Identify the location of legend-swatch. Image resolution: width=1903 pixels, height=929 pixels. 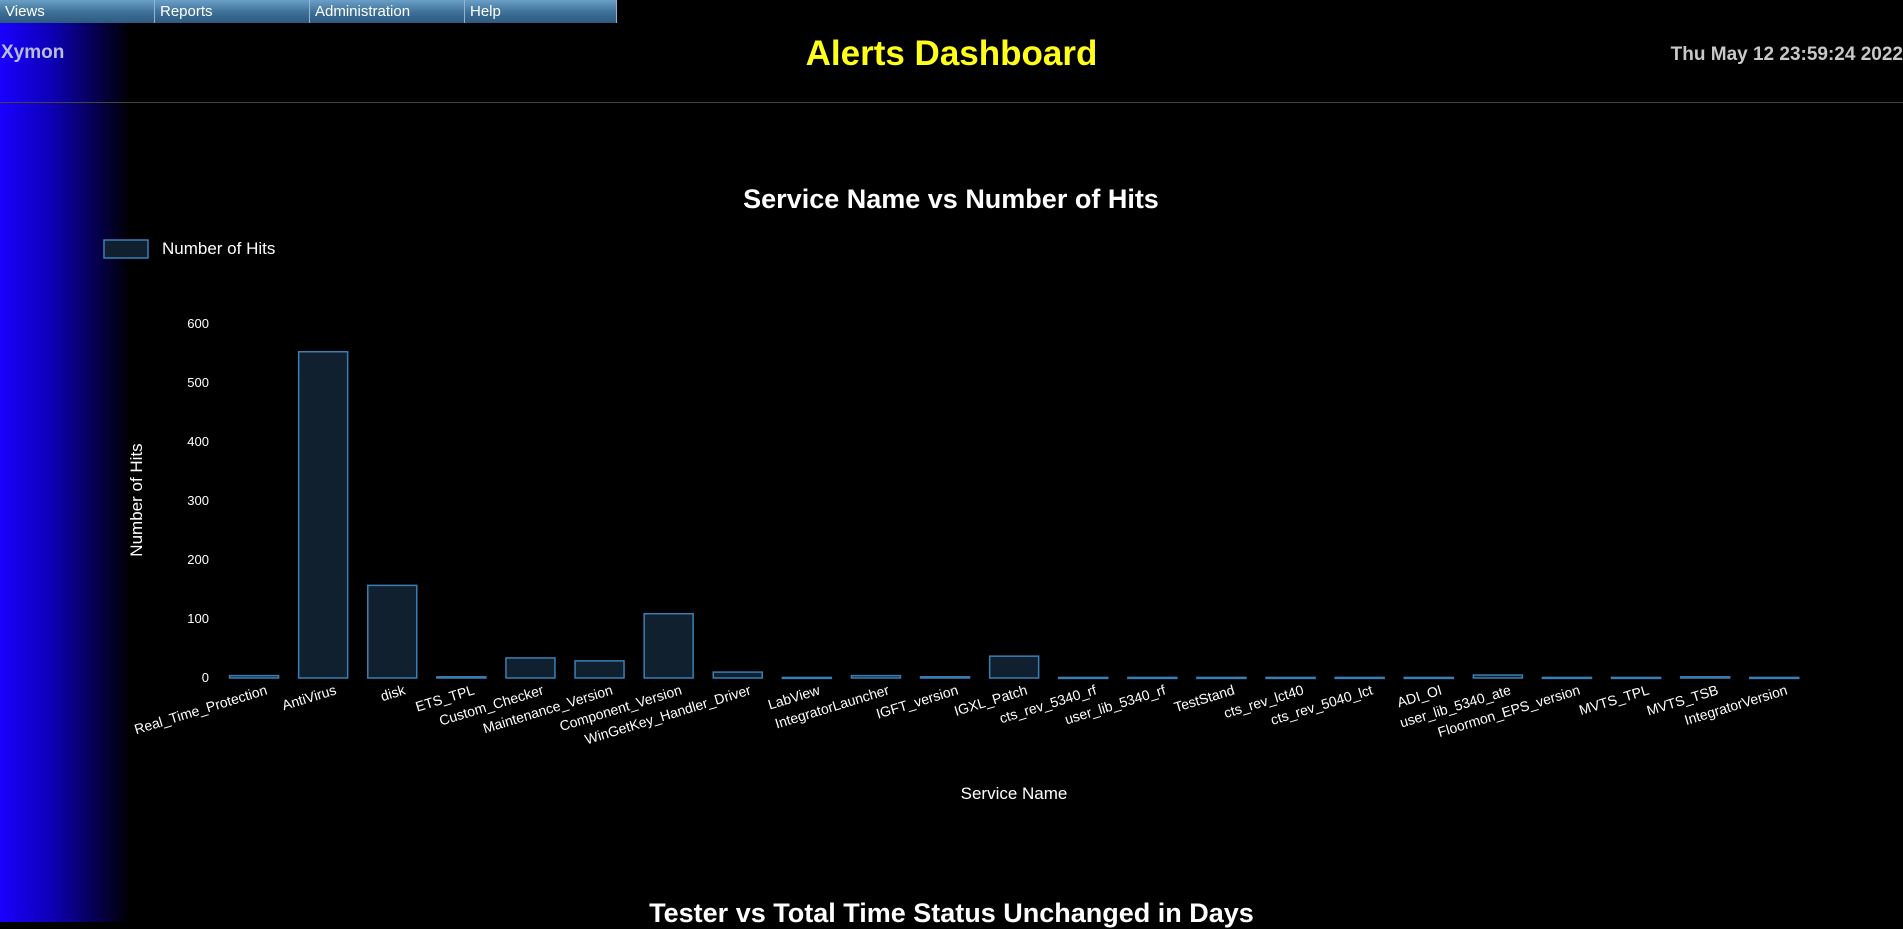
(126, 249).